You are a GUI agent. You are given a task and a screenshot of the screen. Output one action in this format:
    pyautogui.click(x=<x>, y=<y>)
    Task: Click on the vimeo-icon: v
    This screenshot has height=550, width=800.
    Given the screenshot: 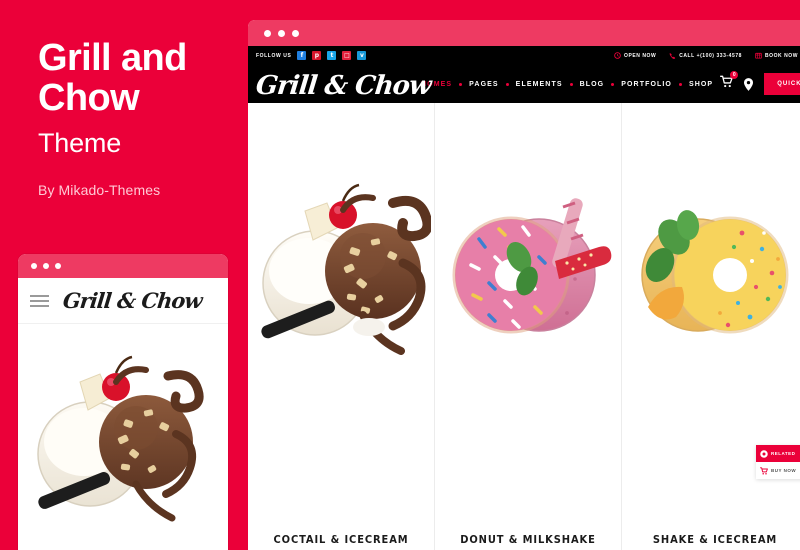 What is the action you would take?
    pyautogui.click(x=362, y=55)
    